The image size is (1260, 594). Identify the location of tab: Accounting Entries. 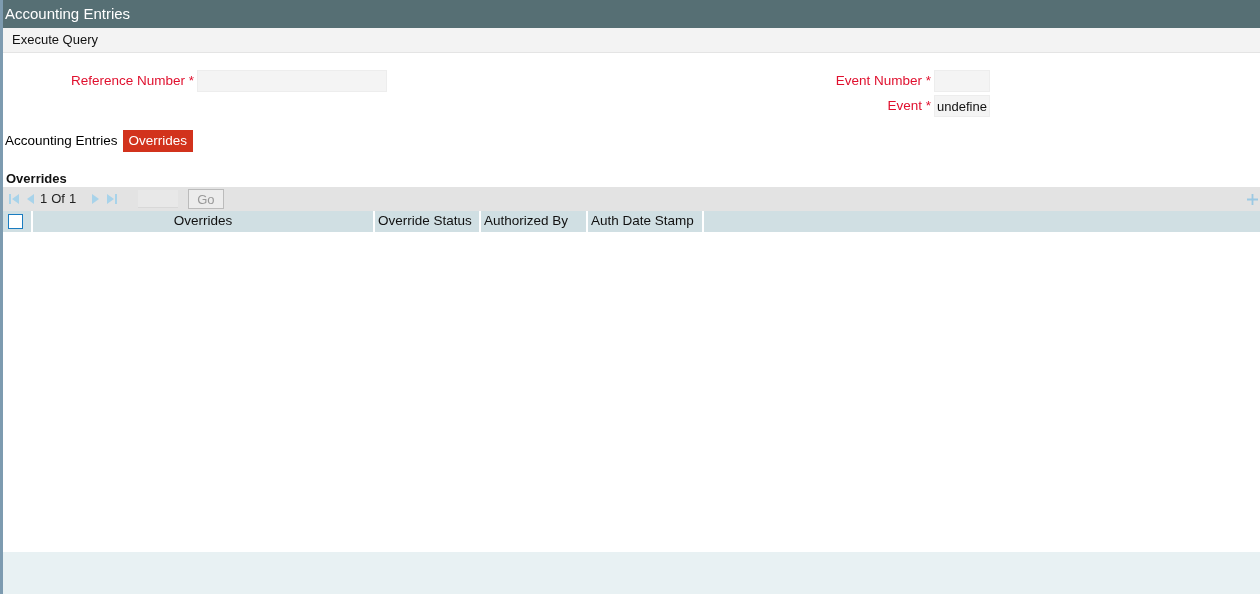
(63, 141).